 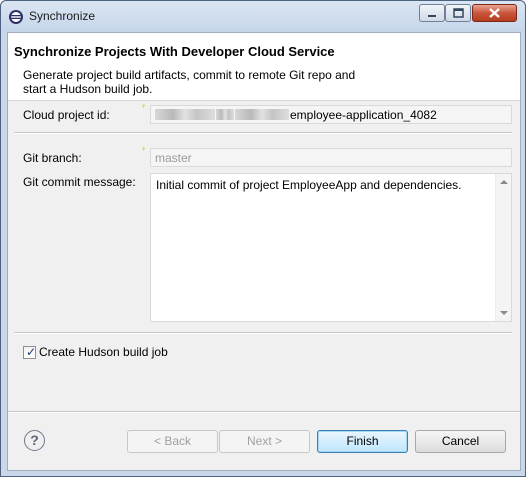 I want to click on close-button, so click(x=494, y=13).